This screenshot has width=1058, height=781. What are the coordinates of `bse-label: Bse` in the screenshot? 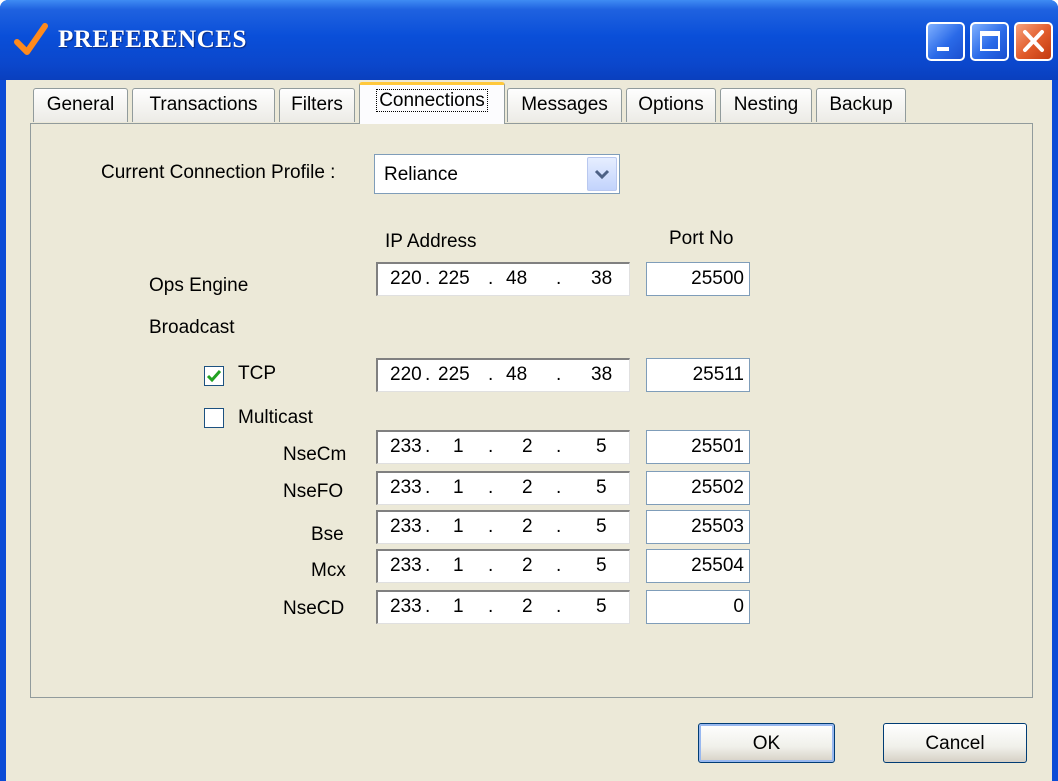 It's located at (327, 534).